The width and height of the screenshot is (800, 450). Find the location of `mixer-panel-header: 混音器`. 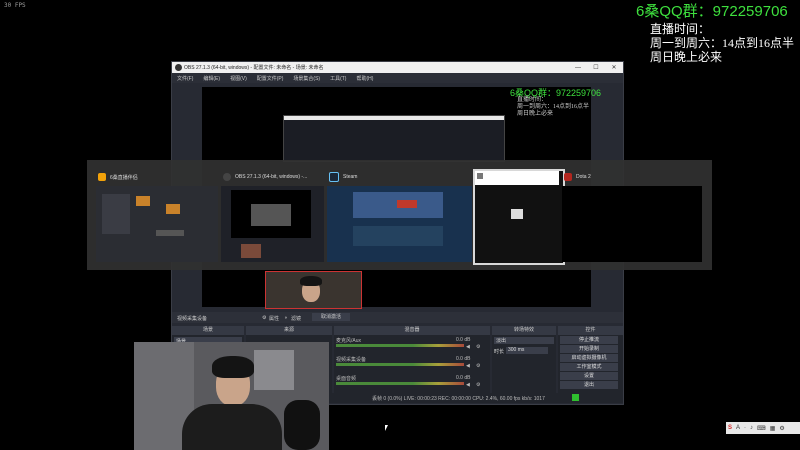

mixer-panel-header: 混音器 is located at coordinates (412, 330).